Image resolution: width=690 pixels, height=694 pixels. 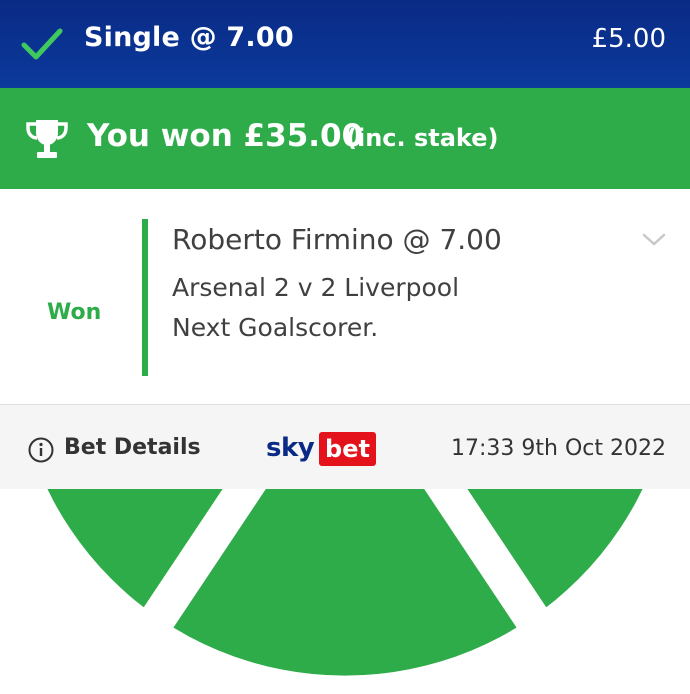 What do you see at coordinates (41, 450) in the screenshot?
I see `info-icon` at bounding box center [41, 450].